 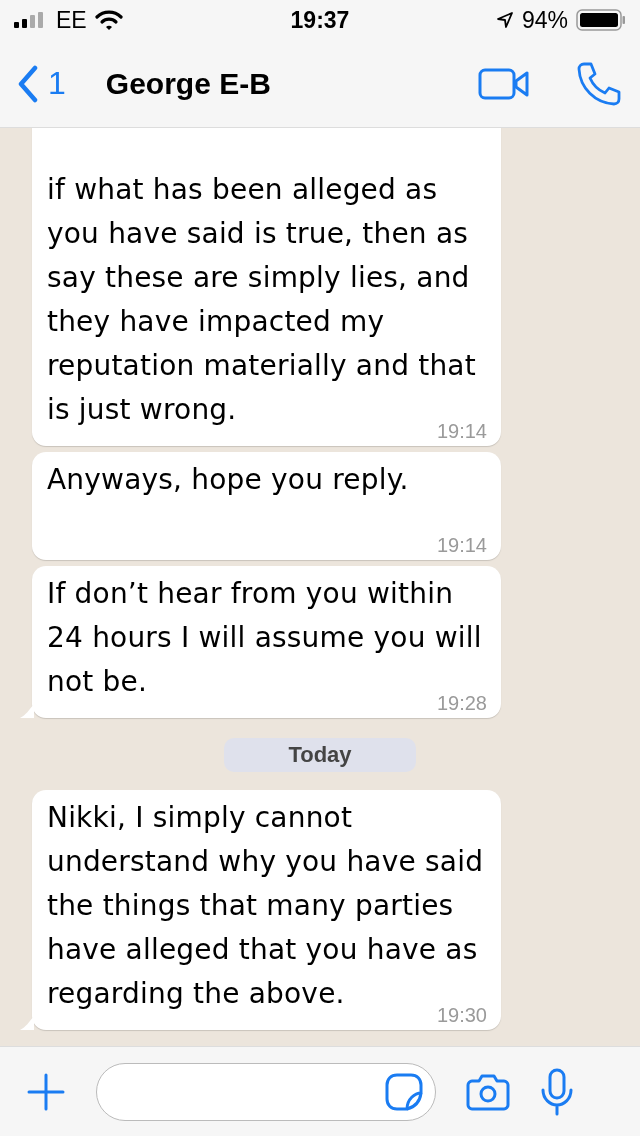 I want to click on status-time: 19:37, so click(x=320, y=20).